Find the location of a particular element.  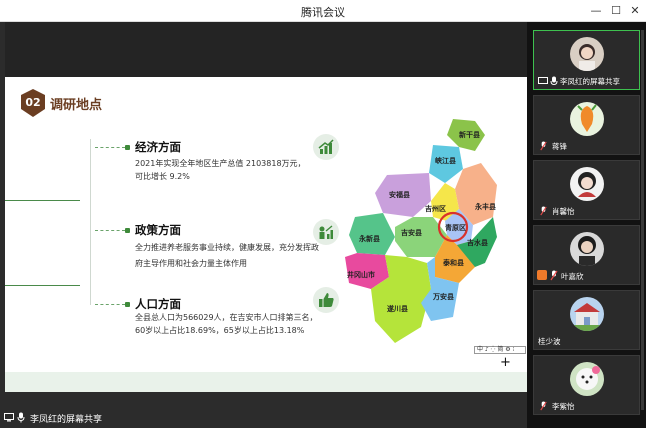

map-label: 永新县 is located at coordinates (369, 238).